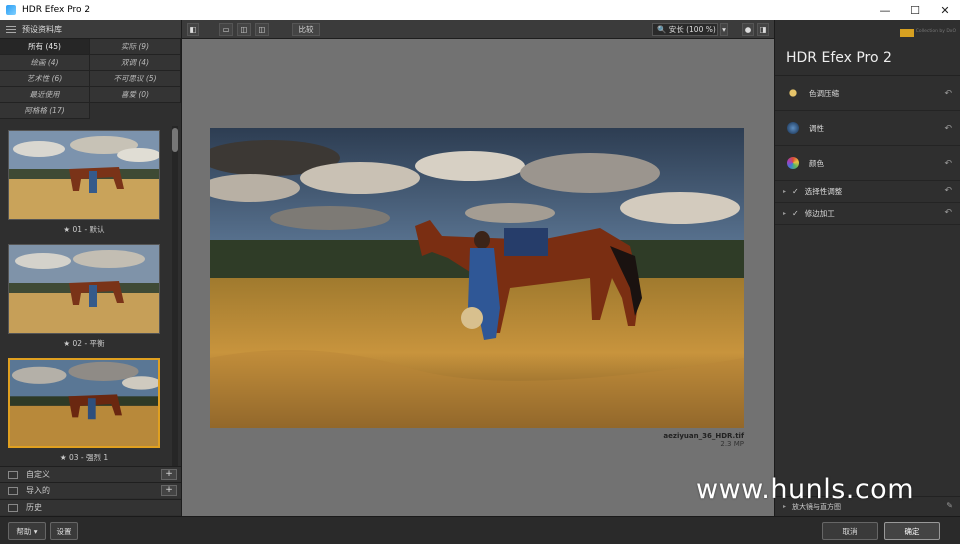  I want to click on preset-thumbnail-selected: ★ 03 - 强烈 1, so click(84, 410).